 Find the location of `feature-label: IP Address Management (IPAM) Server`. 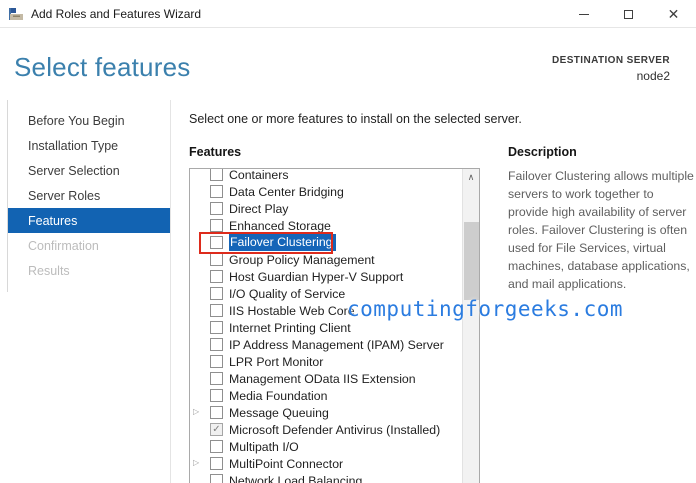

feature-label: IP Address Management (IPAM) Server is located at coordinates (336, 344).